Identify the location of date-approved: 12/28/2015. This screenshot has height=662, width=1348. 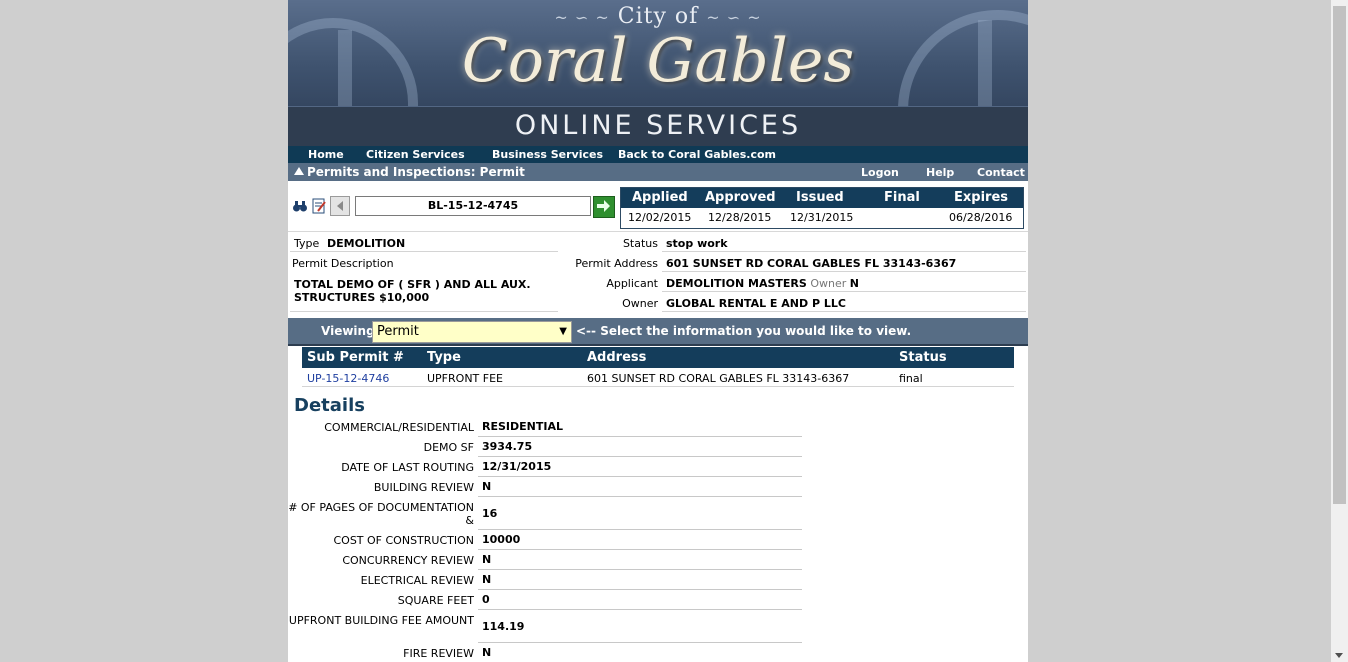
(740, 217).